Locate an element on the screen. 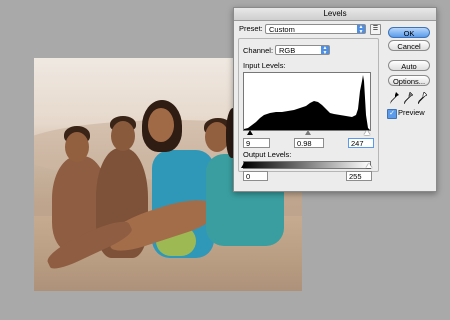 The width and height of the screenshot is (450, 320). white-eyedropper-icon is located at coordinates (422, 98).